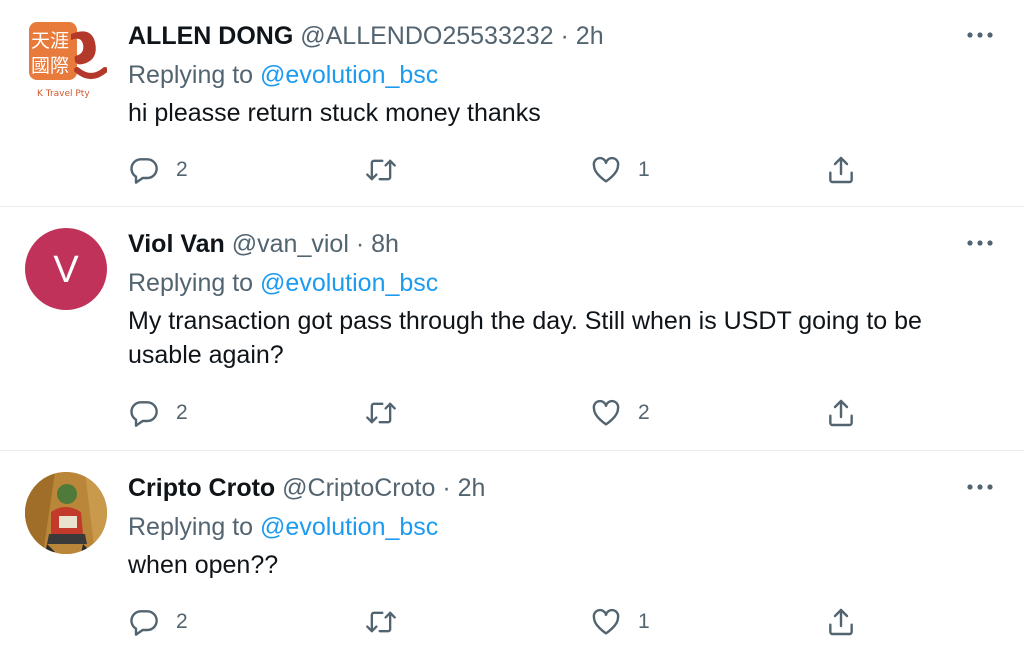 Image resolution: width=1024 pixels, height=654 pixels. I want to click on tweet-text: hi pleasse return stuck money thanks, so click(334, 113).